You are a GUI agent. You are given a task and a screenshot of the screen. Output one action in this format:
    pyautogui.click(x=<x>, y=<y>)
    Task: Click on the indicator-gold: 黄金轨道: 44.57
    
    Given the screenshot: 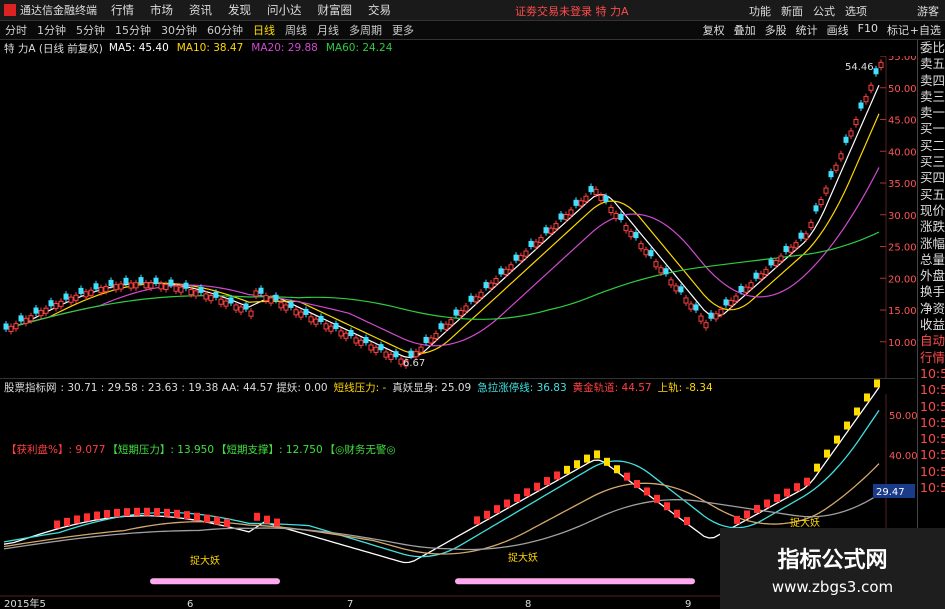 What is the action you would take?
    pyautogui.click(x=612, y=387)
    